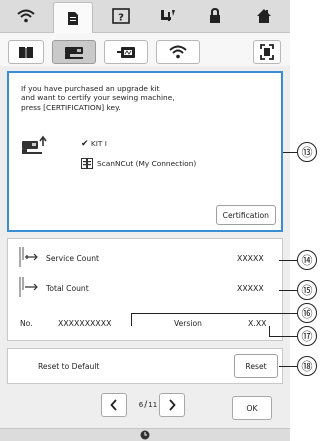 Image resolution: width=324 pixels, height=441 pixels. Describe the element at coordinates (257, 323) in the screenshot. I see `version-value: X.XX` at that location.